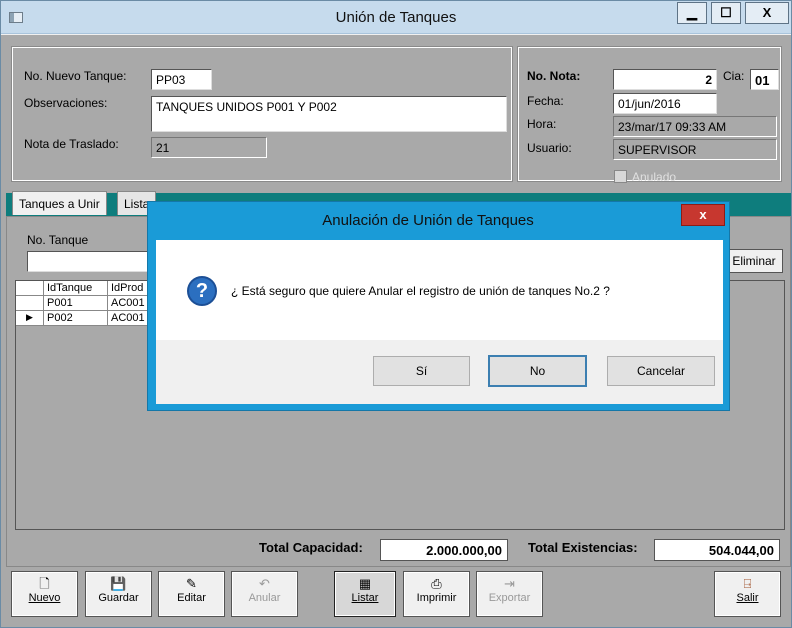 This screenshot has height=628, width=792. Describe the element at coordinates (583, 547) in the screenshot. I see `total-existencias-label: Total Existencias:` at that location.